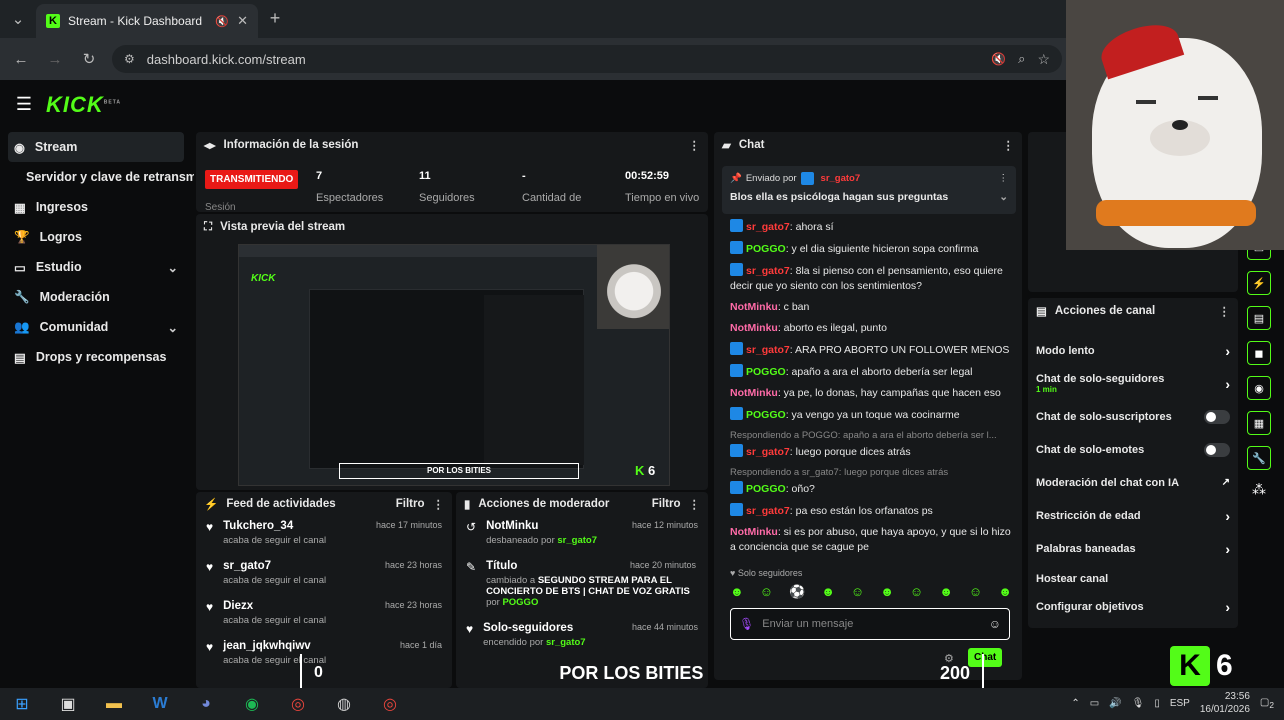 Image resolution: width=1284 pixels, height=720 pixels. What do you see at coordinates (1217, 416) in the screenshot?
I see `subs-only-toggle` at bounding box center [1217, 416].